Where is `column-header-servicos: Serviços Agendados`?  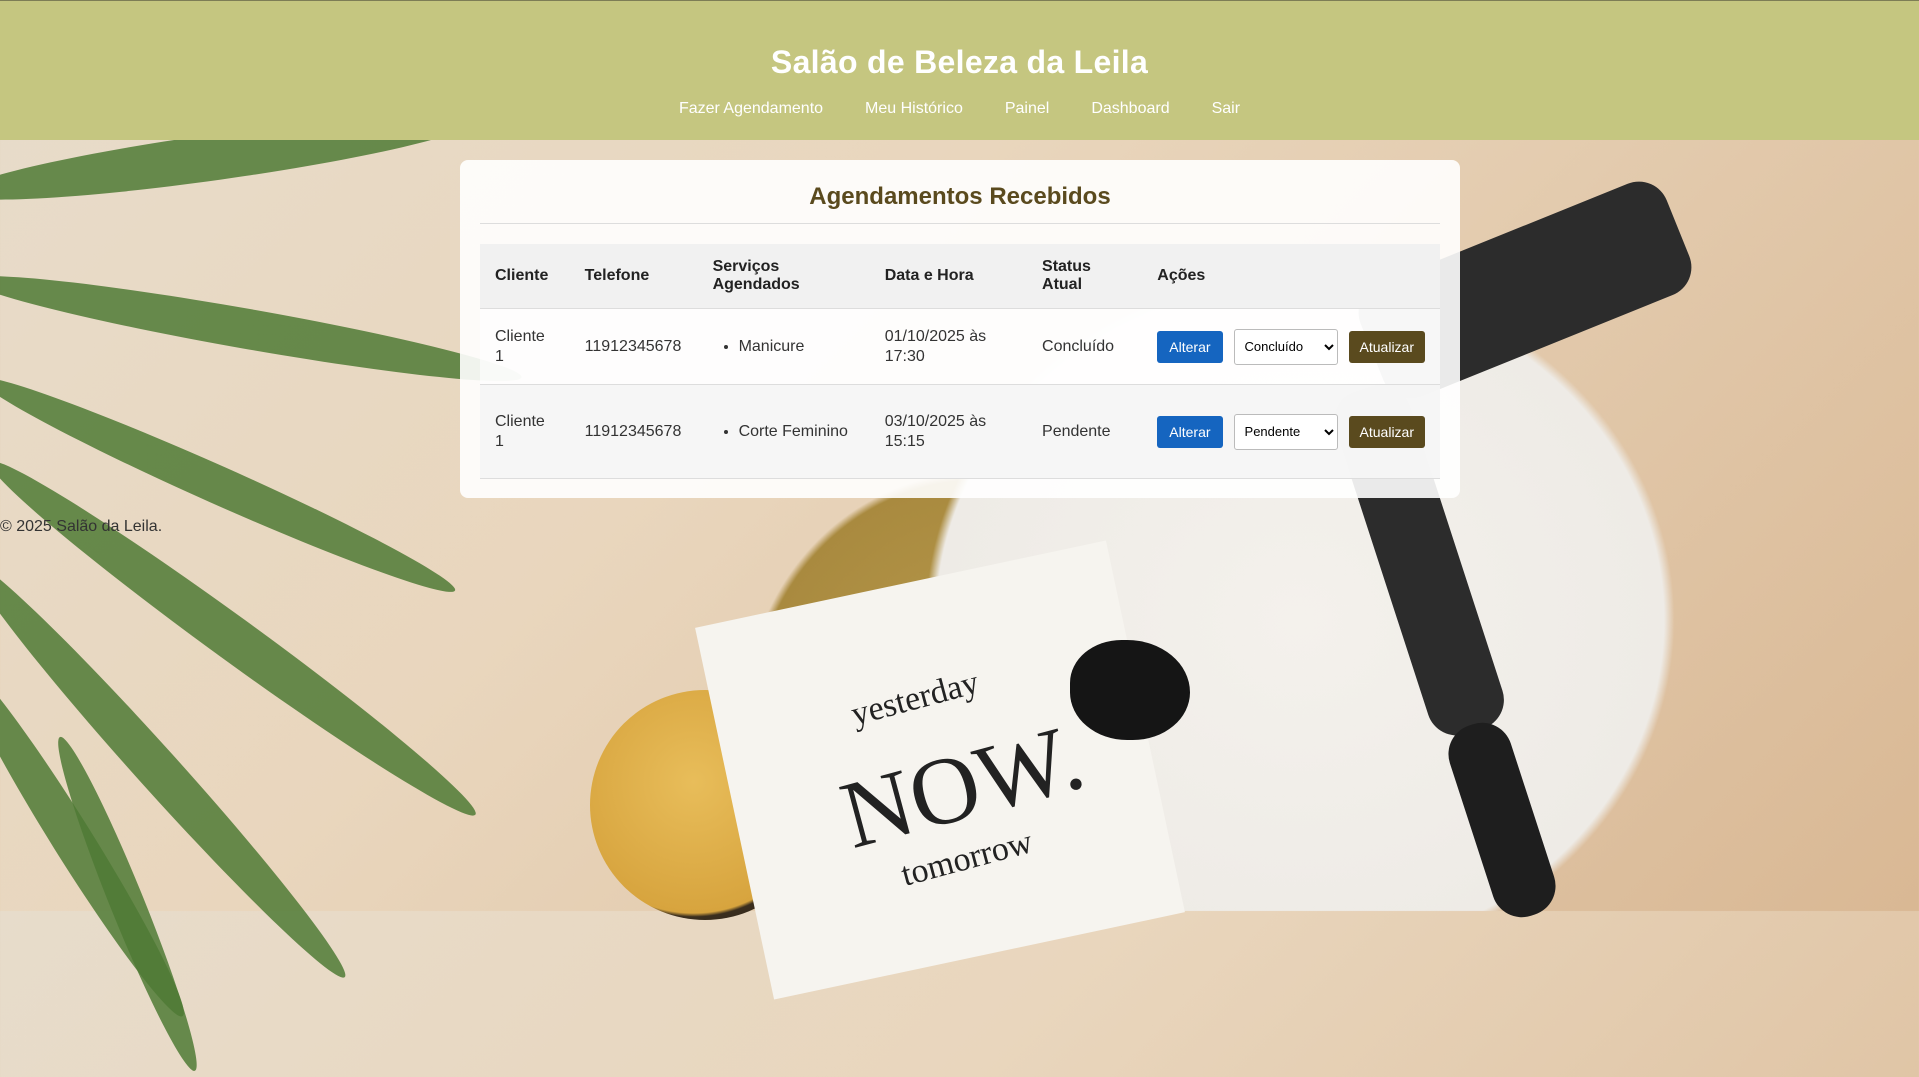 column-header-servicos: Serviços Agendados is located at coordinates (783, 276).